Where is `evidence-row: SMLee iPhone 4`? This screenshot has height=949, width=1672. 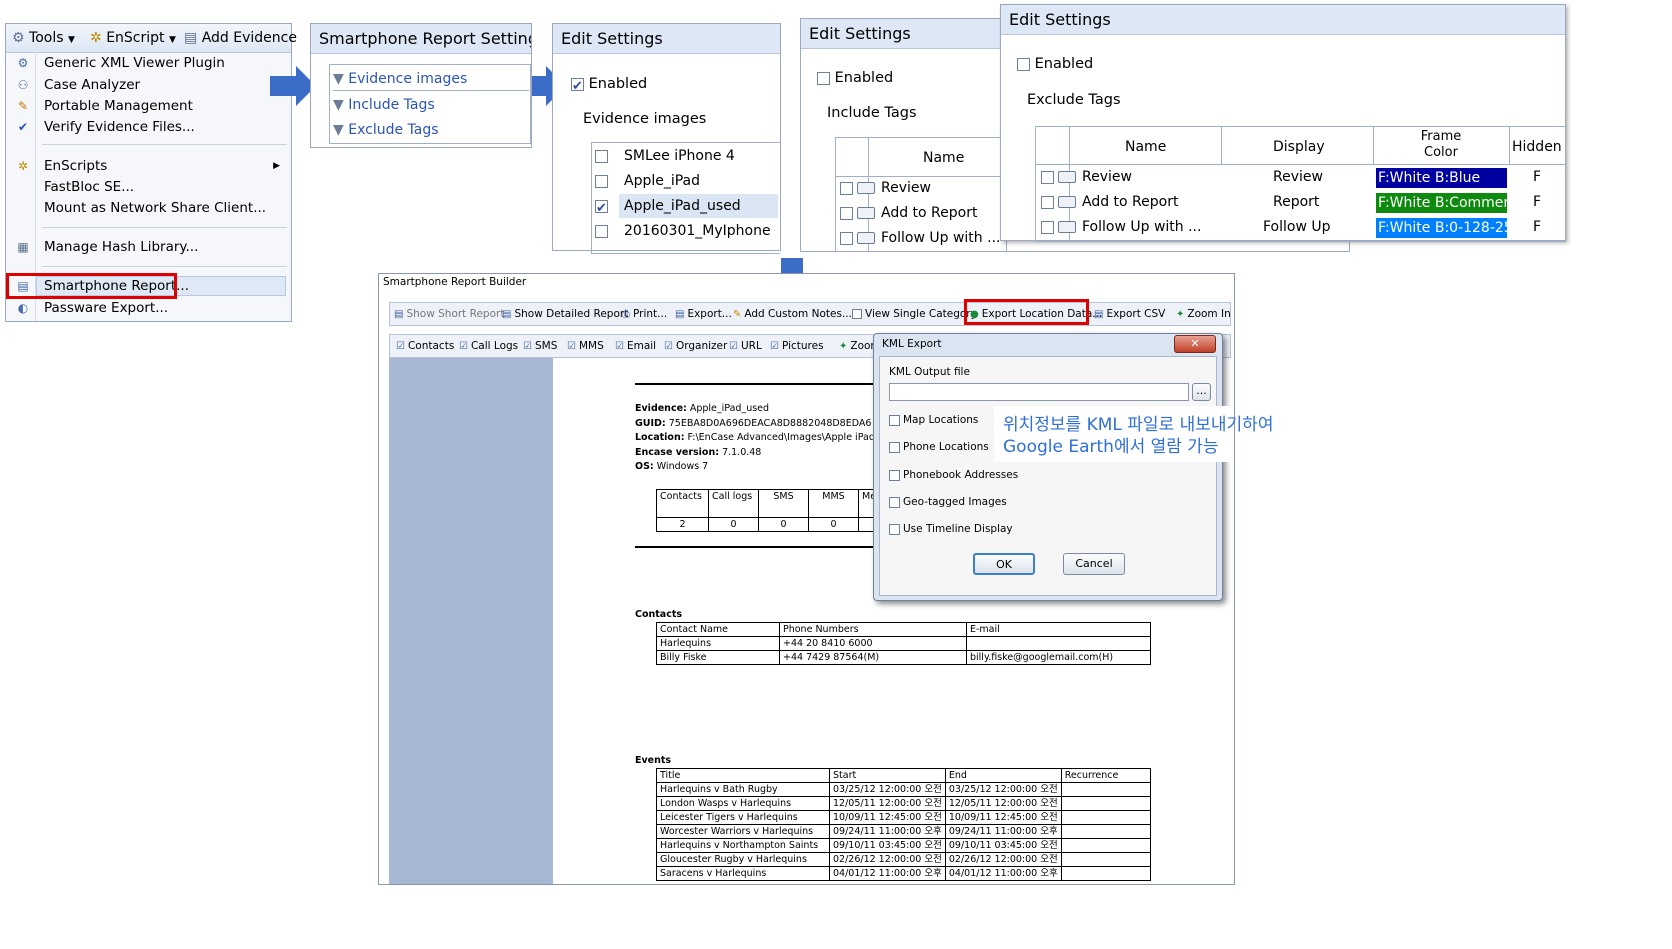
evidence-row: SMLee iPhone 4 is located at coordinates (665, 156).